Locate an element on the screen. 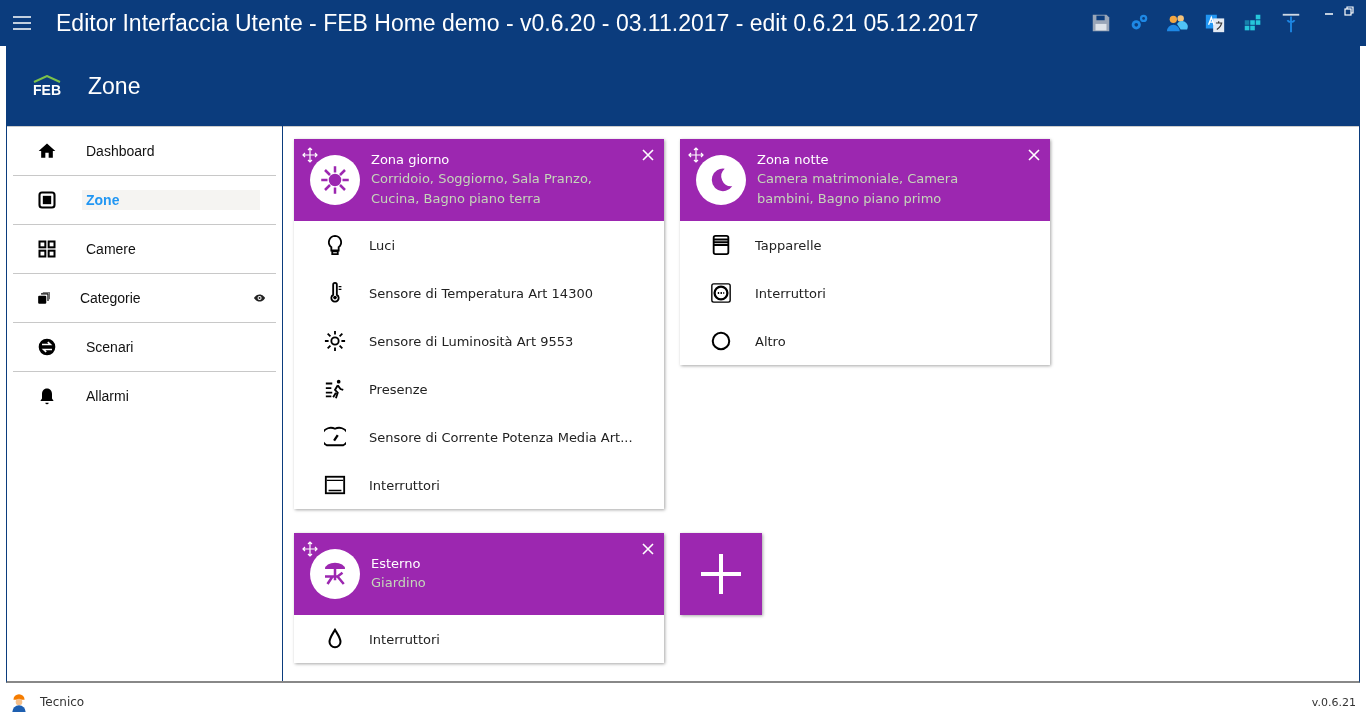 The image size is (1366, 727). walk-icon is located at coordinates (335, 389).